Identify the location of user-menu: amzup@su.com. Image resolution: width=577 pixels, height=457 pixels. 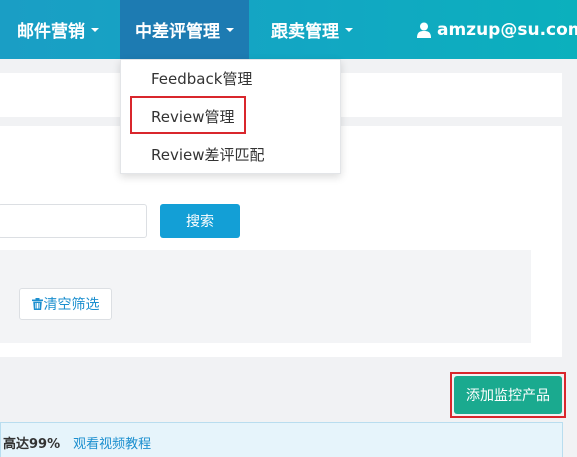
(497, 29).